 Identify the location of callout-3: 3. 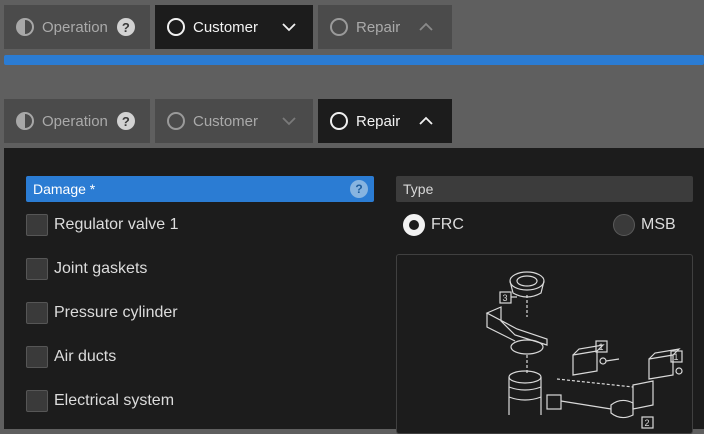
(505, 298).